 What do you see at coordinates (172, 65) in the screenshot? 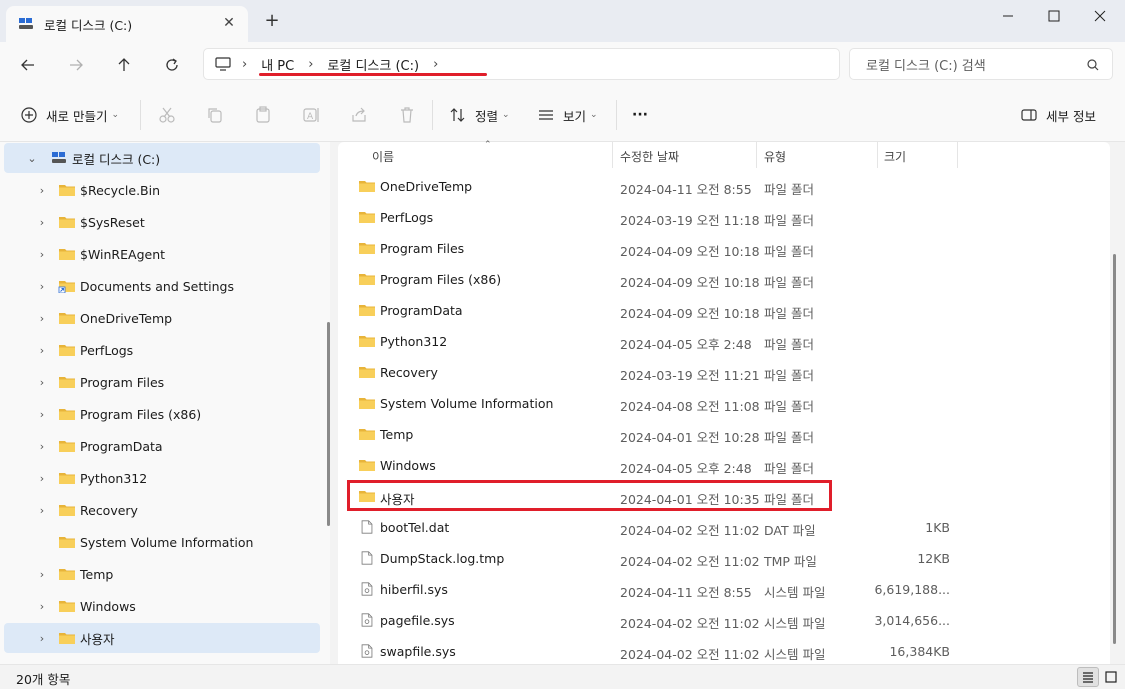
I see `refresh-button` at bounding box center [172, 65].